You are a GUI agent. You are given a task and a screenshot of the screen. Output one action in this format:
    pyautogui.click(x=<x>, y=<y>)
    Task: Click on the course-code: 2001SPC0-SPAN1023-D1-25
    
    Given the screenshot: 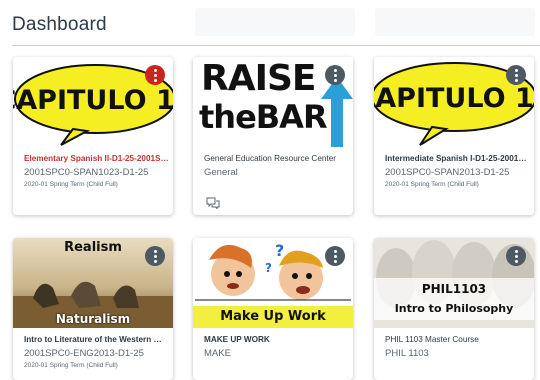 What is the action you would take?
    pyautogui.click(x=86, y=172)
    